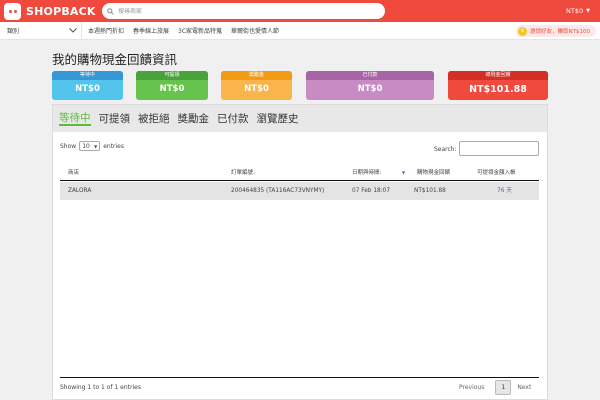  Describe the element at coordinates (115, 59) in the screenshot. I see `page-title: 我的購物現金回饋資訊` at that location.